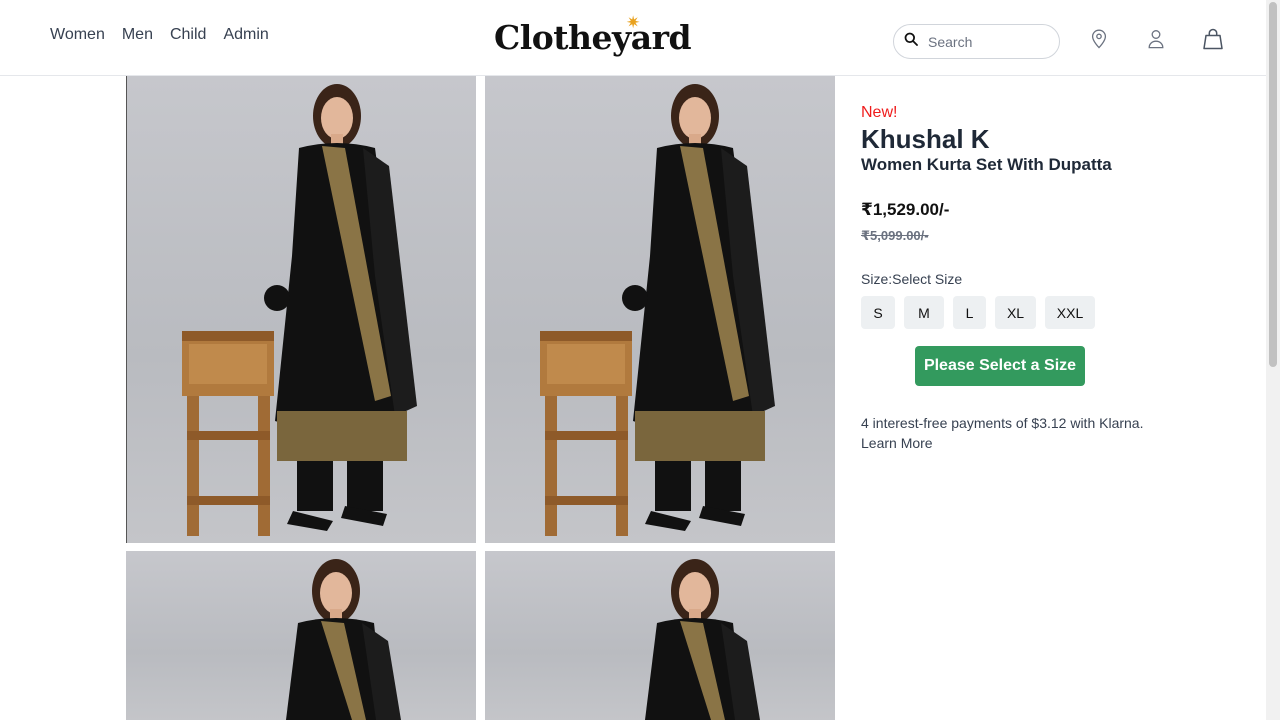 The width and height of the screenshot is (1280, 720). Describe the element at coordinates (879, 112) in the screenshot. I see `new-badge: New!` at that location.